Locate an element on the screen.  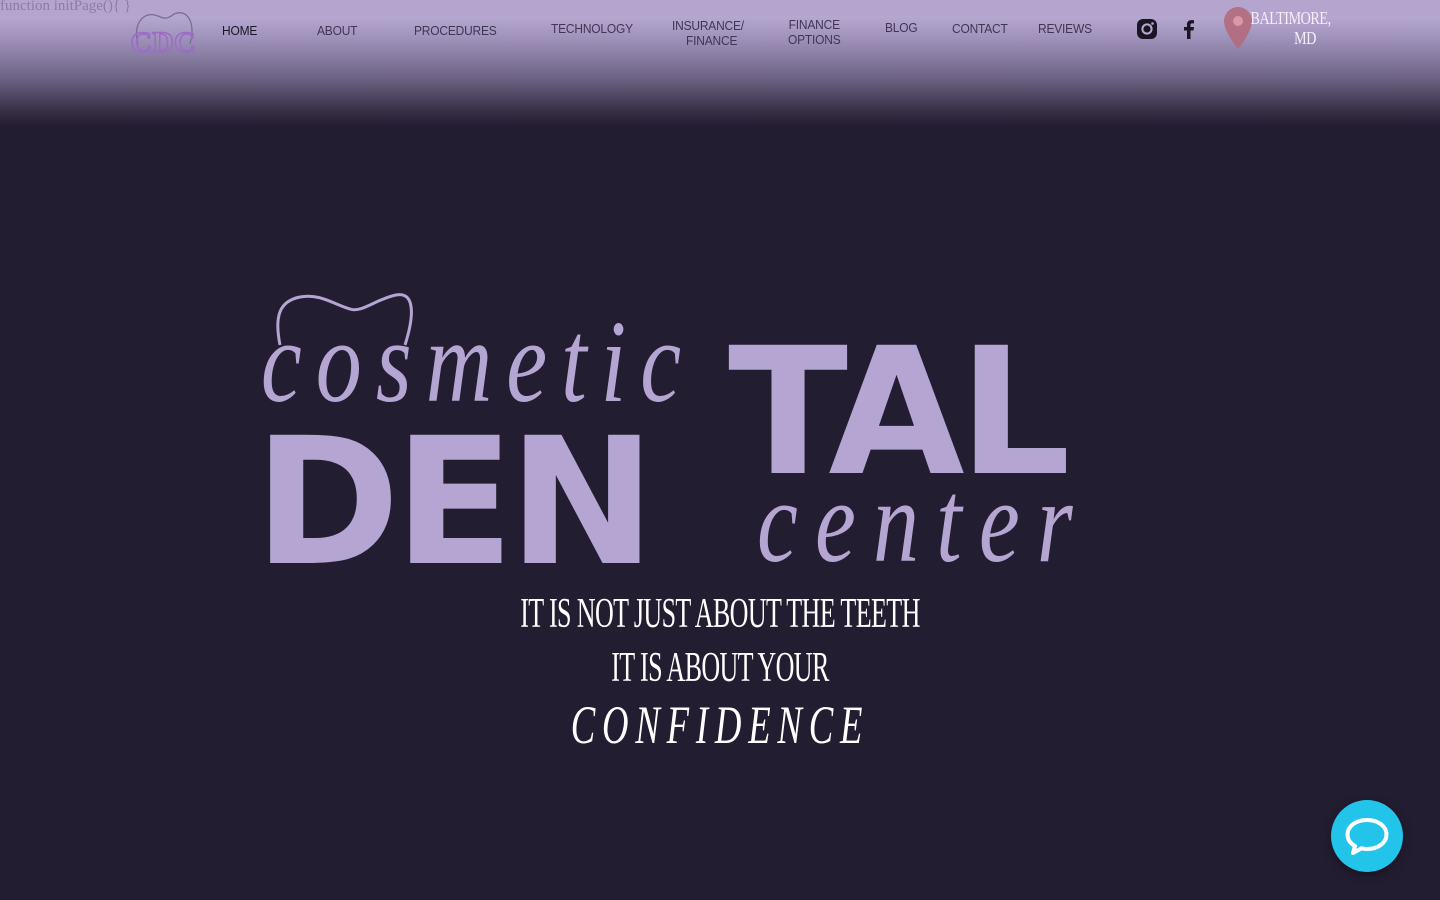
nav-procedures: PROCEDURES is located at coordinates (455, 30).